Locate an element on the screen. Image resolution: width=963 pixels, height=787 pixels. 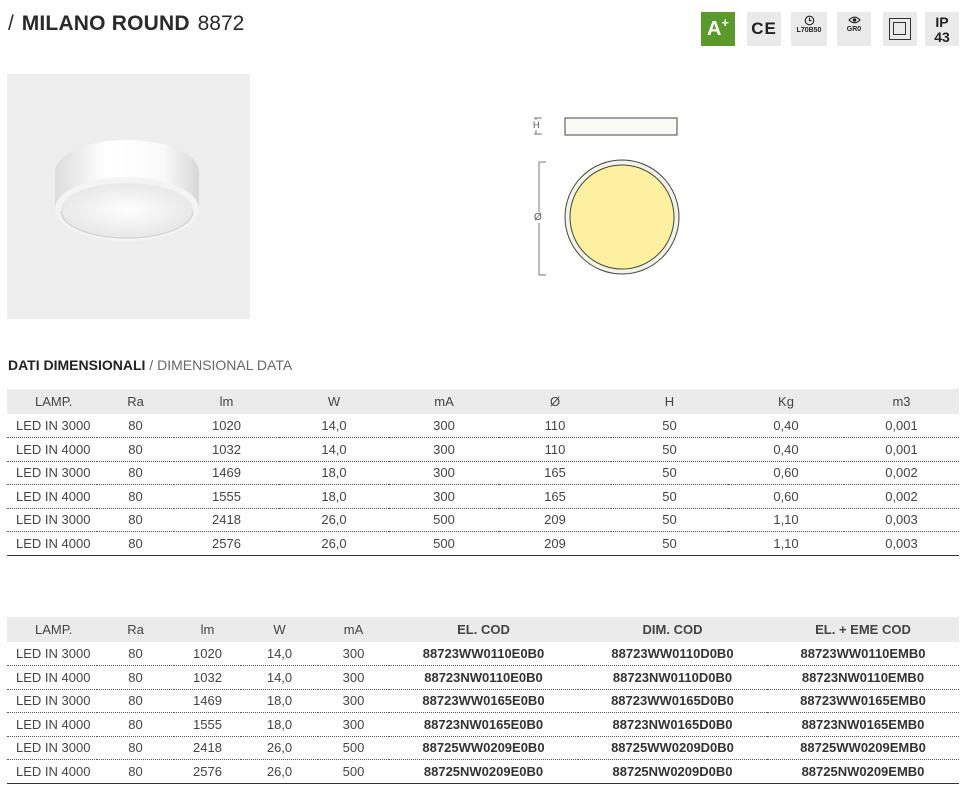
weight-cell: 0,40 is located at coordinates (786, 426).